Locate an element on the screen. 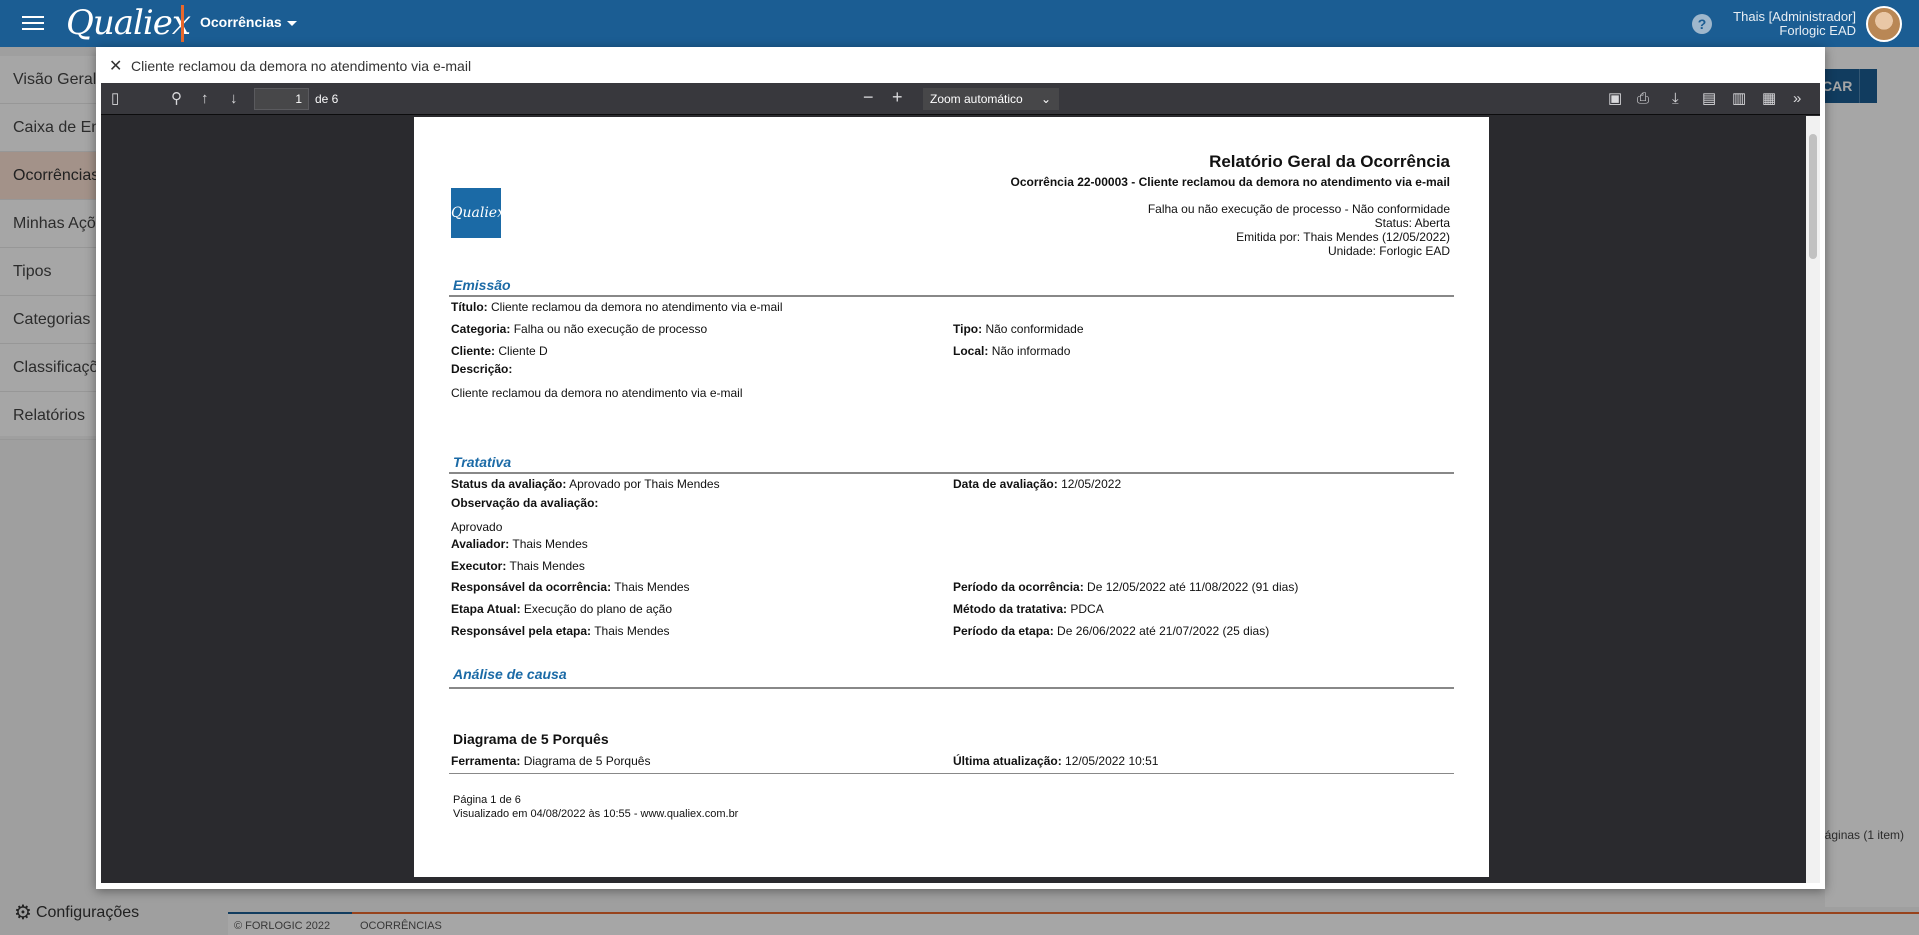 This screenshot has width=1919, height=935. page-count: de 6 is located at coordinates (327, 99).